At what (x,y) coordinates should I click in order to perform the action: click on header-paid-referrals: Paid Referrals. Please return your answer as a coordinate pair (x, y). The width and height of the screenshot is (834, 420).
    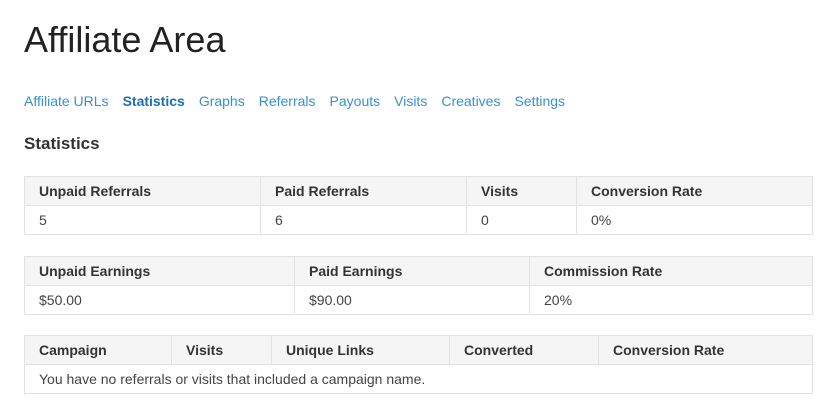
    Looking at the image, I should click on (363, 191).